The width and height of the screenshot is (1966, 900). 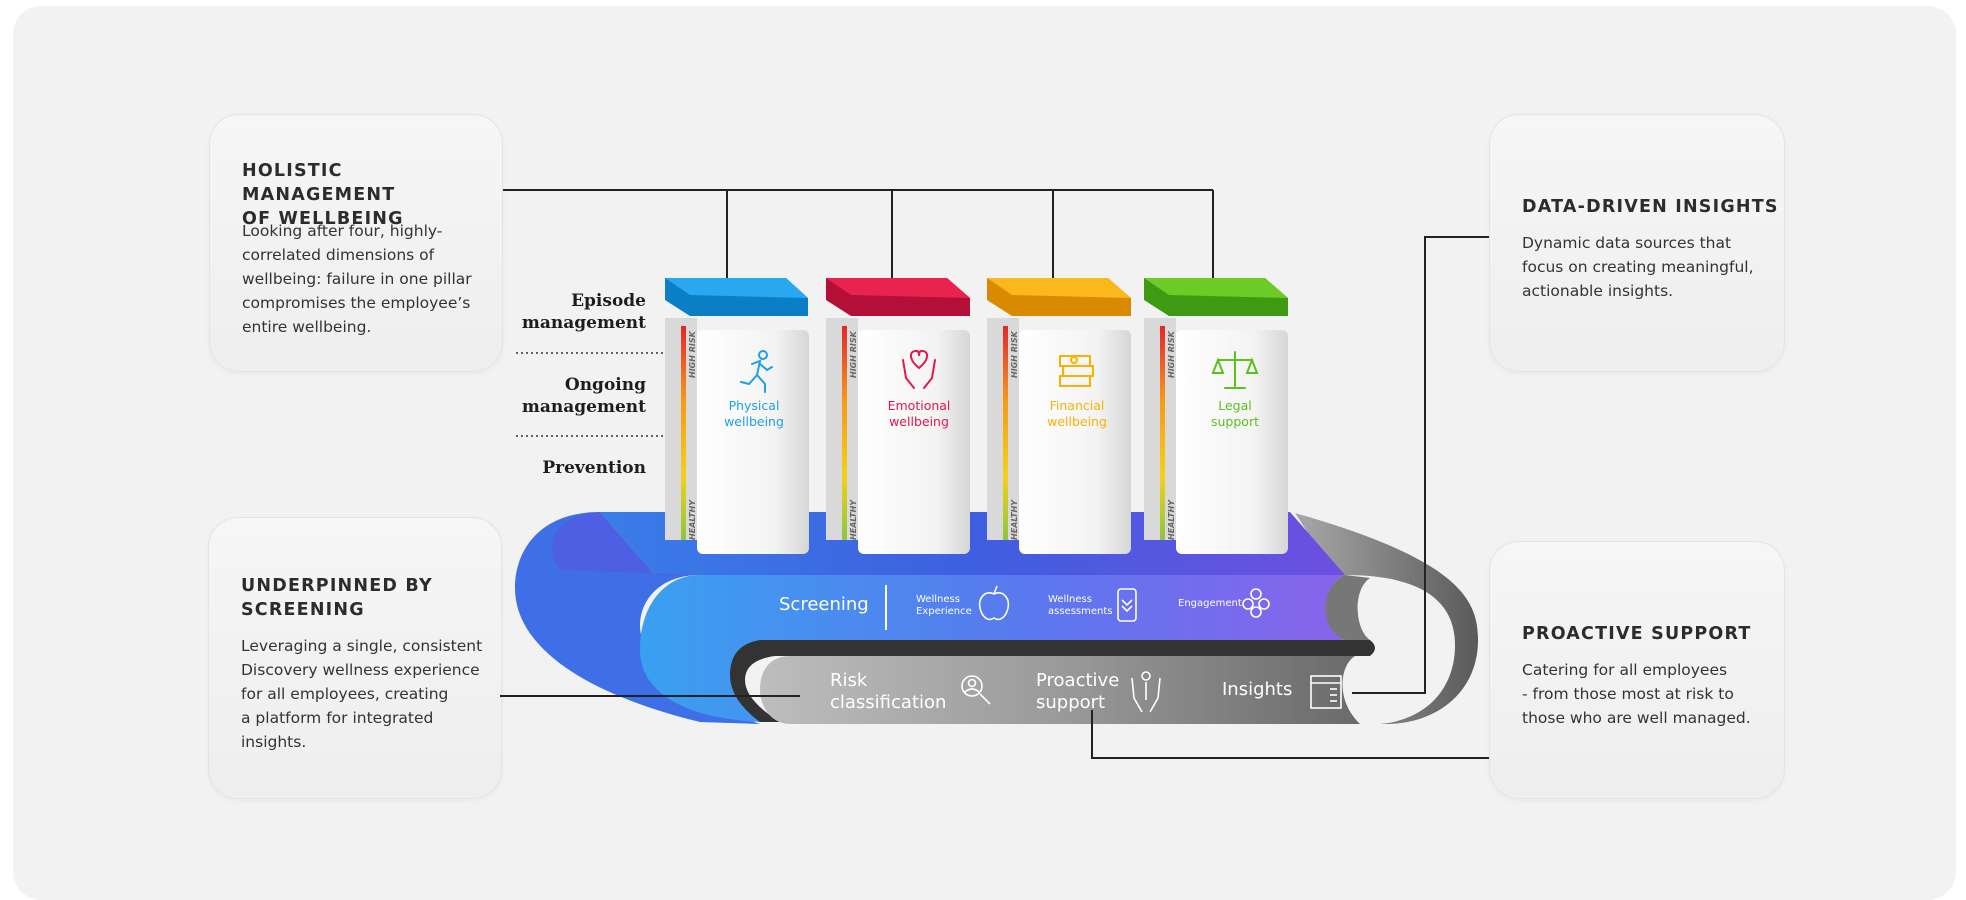 I want to click on emotional-high-risk: HIGH RISK, so click(x=853, y=354).